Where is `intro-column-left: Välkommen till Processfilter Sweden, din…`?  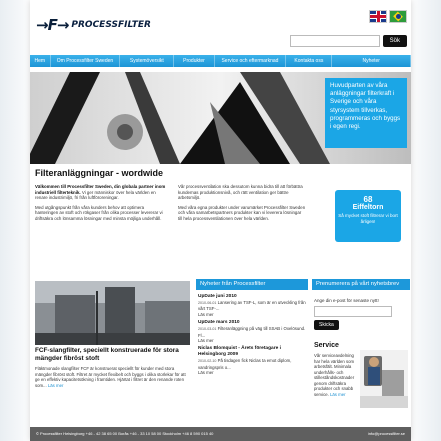
intro-column-left: Välkommen till Processfilter Sweden, din… is located at coordinates (101, 203).